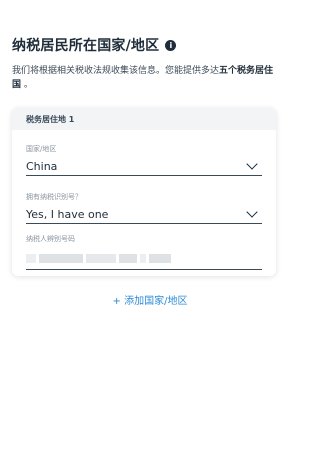  What do you see at coordinates (144, 166) in the screenshot?
I see `country-select: China` at bounding box center [144, 166].